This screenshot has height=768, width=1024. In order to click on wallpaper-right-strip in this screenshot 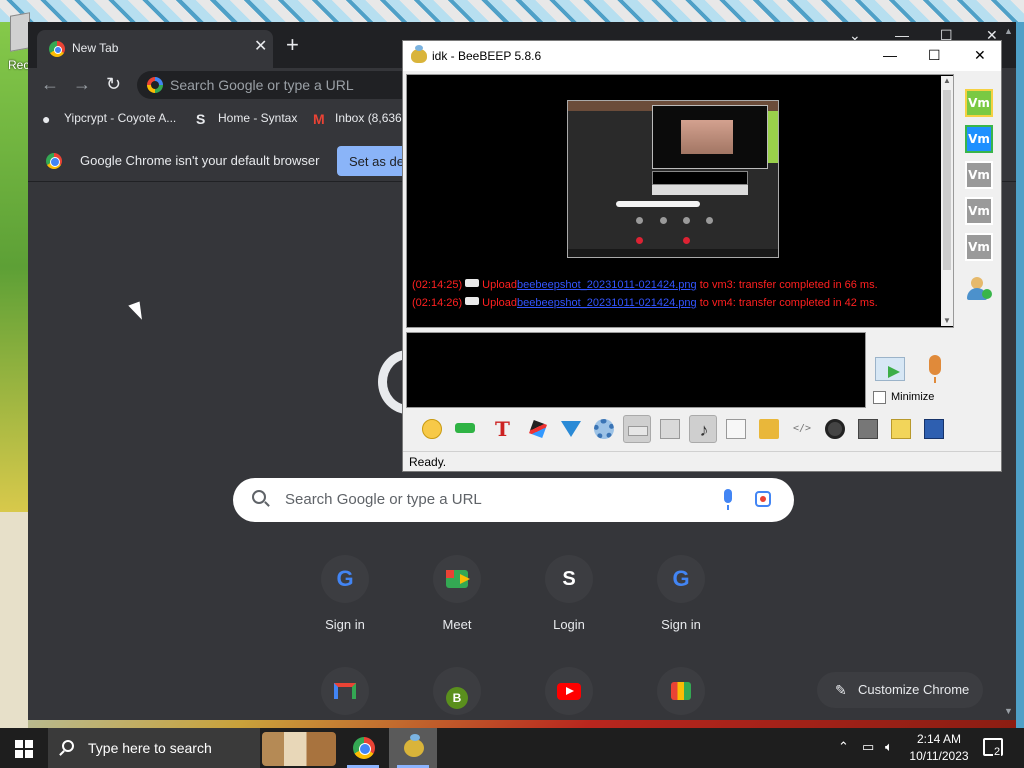, I will do `click(1020, 375)`.